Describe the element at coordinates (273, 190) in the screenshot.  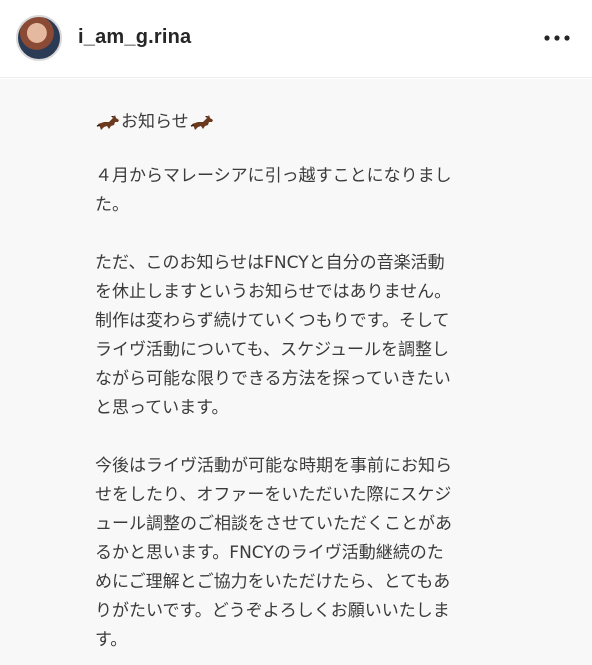
I see `paragraph: ４月からマレーシアに引っ越すことになりまし た。` at that location.